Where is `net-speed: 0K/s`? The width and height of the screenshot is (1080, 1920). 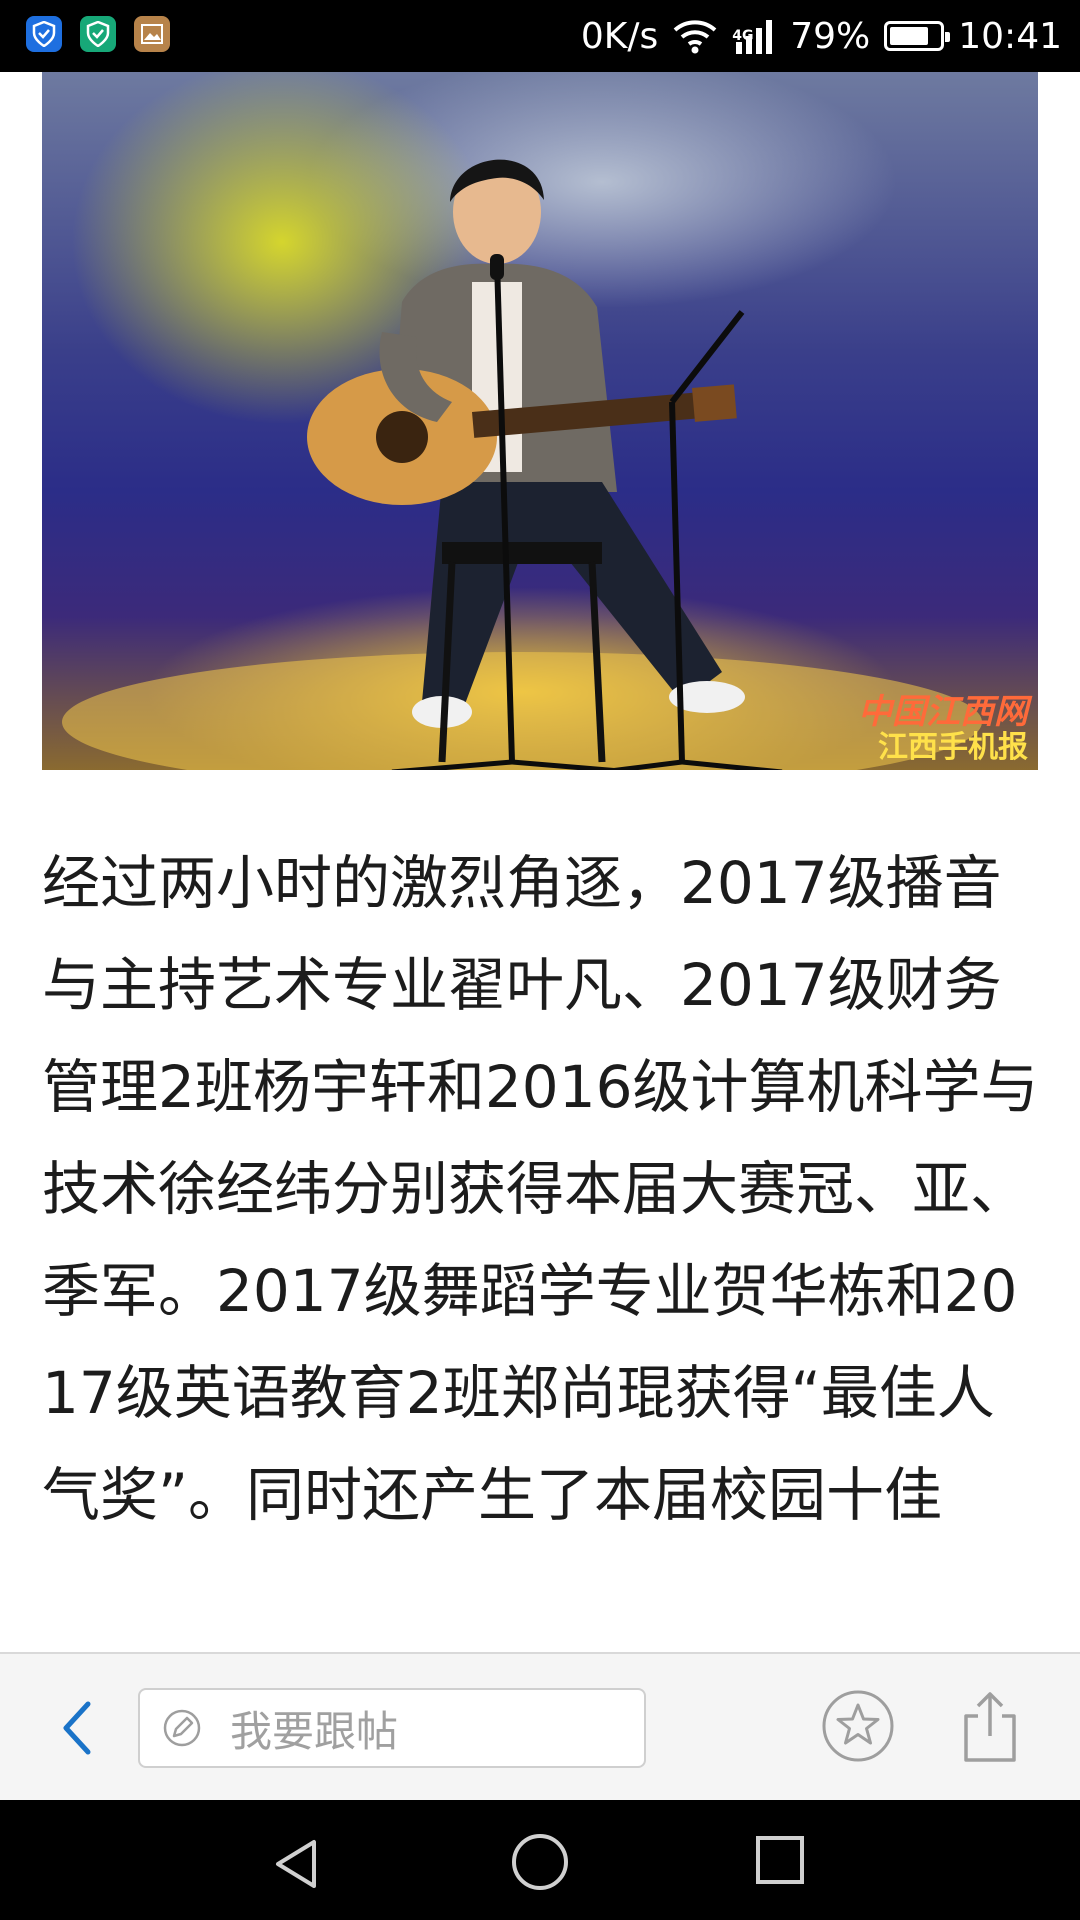
net-speed: 0K/s is located at coordinates (619, 36).